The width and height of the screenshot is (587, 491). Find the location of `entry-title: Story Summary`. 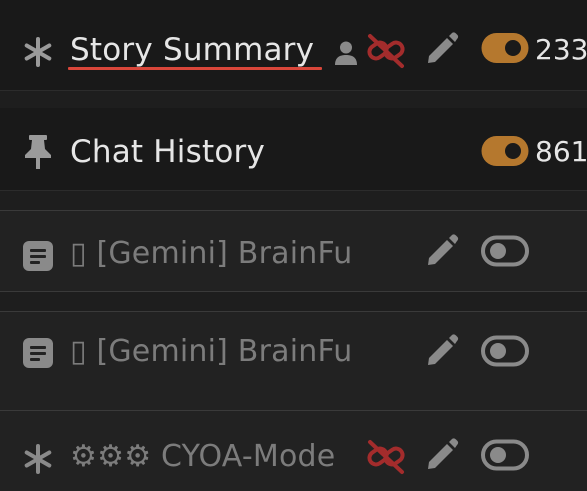

entry-title: Story Summary is located at coordinates (192, 50).